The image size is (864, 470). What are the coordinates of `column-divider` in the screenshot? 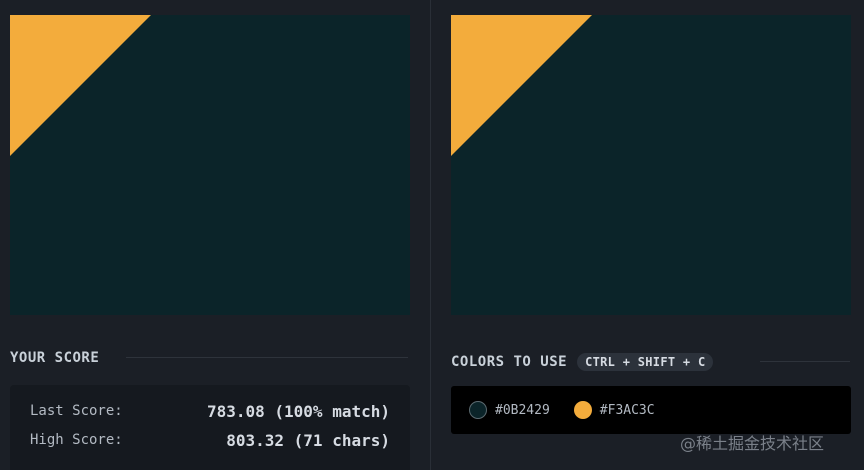 It's located at (430, 235).